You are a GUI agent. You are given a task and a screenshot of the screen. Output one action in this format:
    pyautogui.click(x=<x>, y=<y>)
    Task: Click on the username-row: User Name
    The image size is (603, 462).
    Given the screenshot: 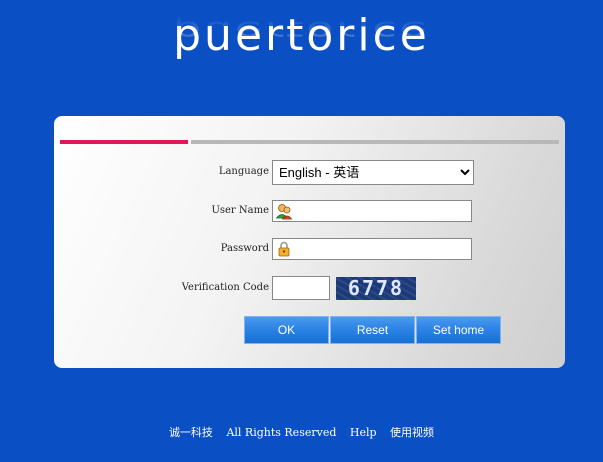 What is the action you would take?
    pyautogui.click(x=309, y=211)
    